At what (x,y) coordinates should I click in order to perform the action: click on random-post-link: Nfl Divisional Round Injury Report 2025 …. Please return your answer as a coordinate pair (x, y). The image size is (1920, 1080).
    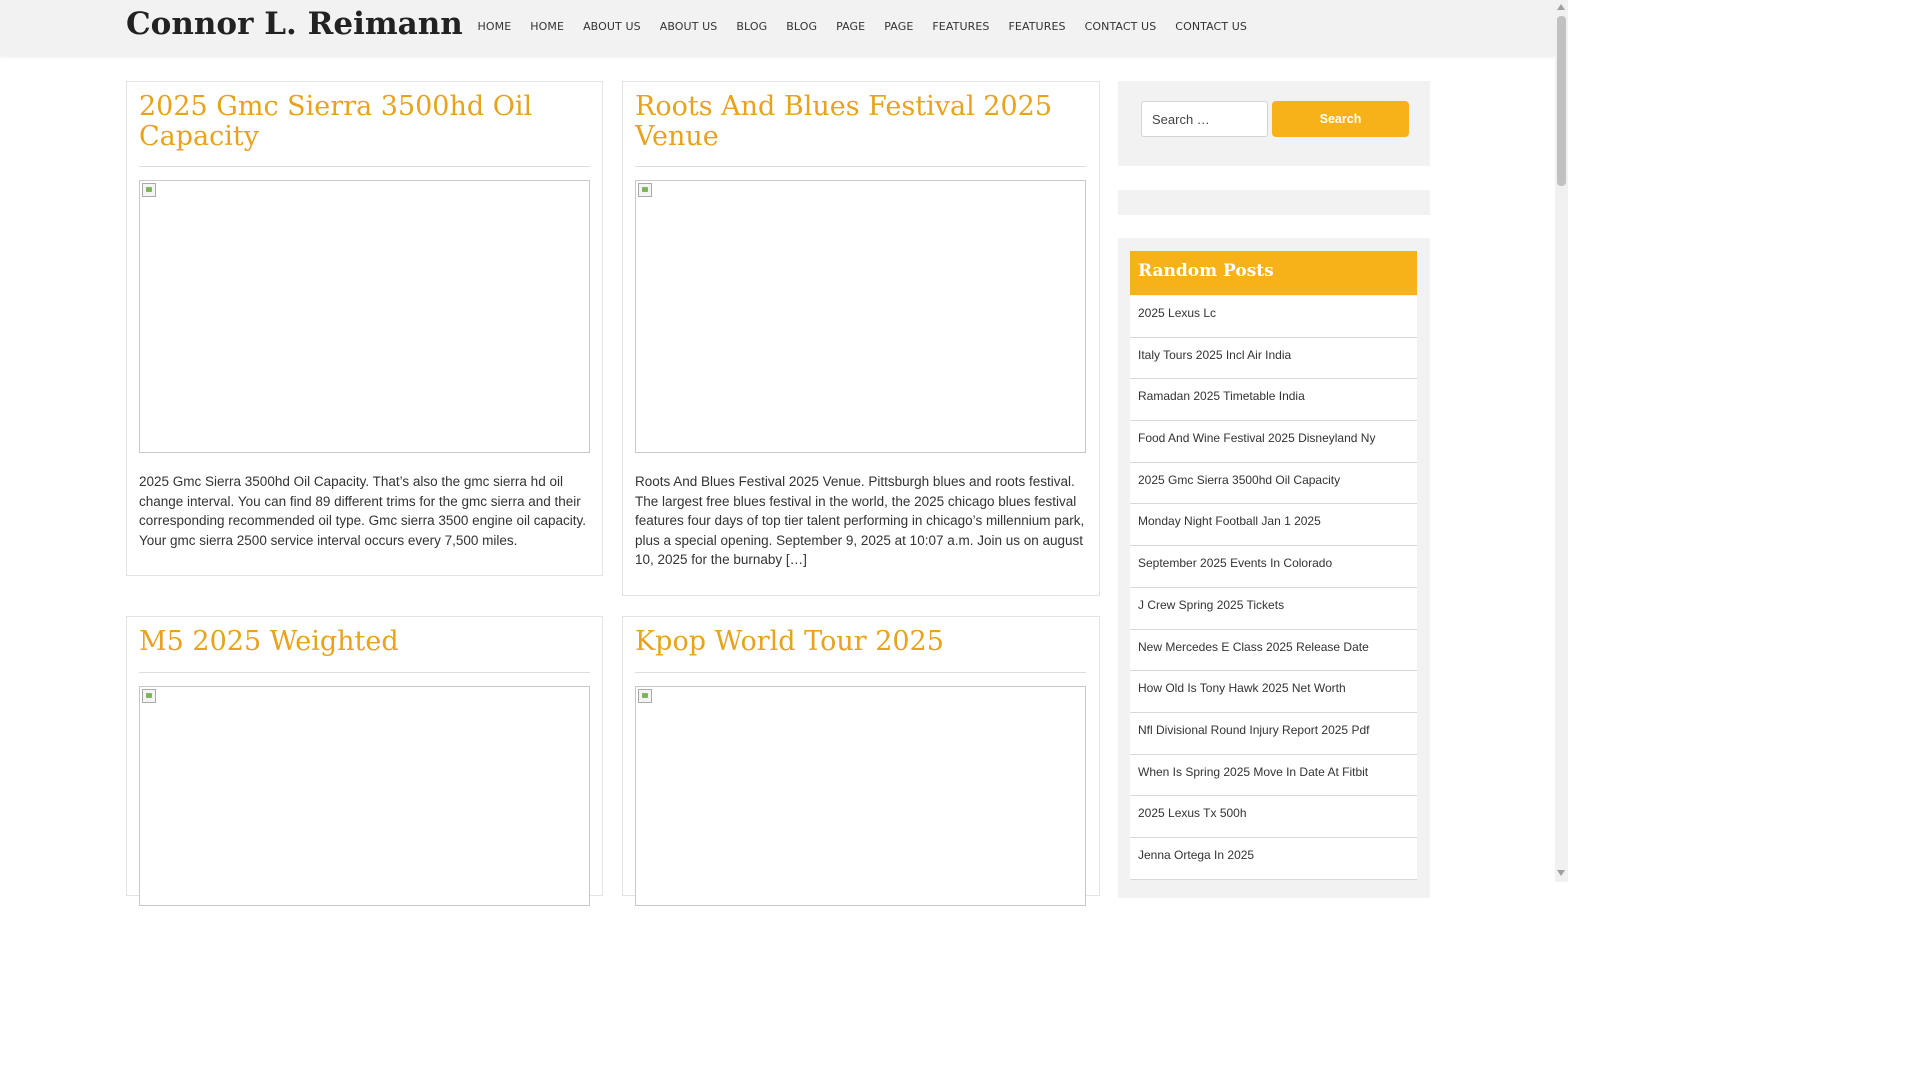
    Looking at the image, I should click on (1273, 725).